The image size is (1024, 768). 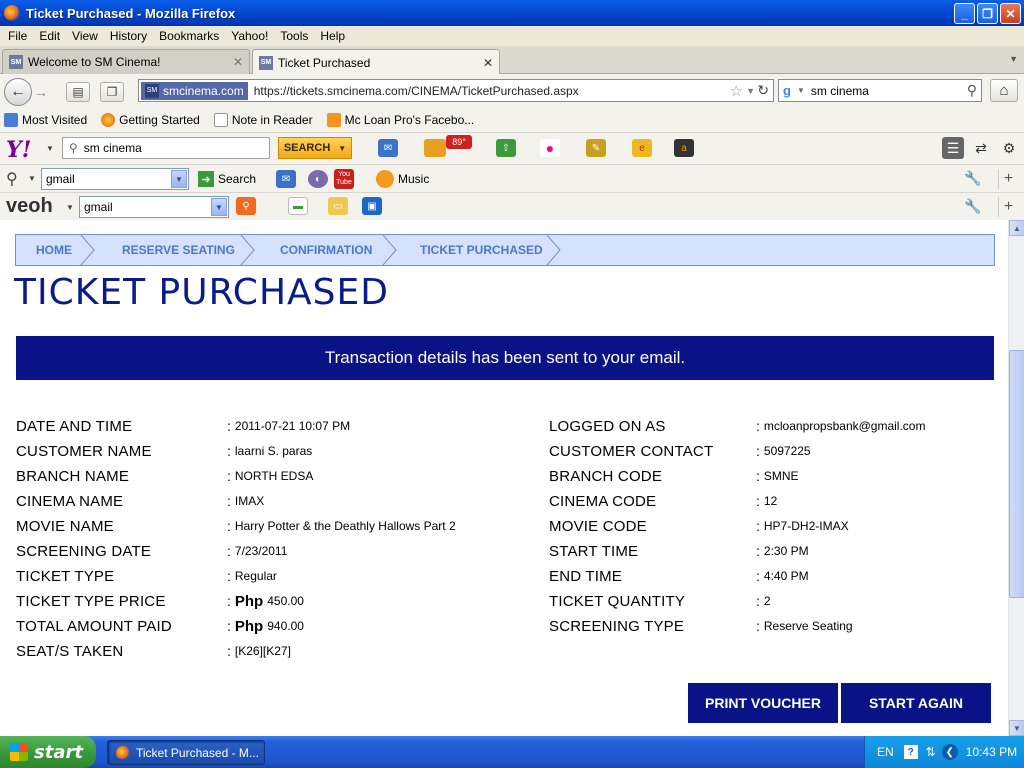 I want to click on toolbar-search-button: ➜ Search, so click(x=227, y=179).